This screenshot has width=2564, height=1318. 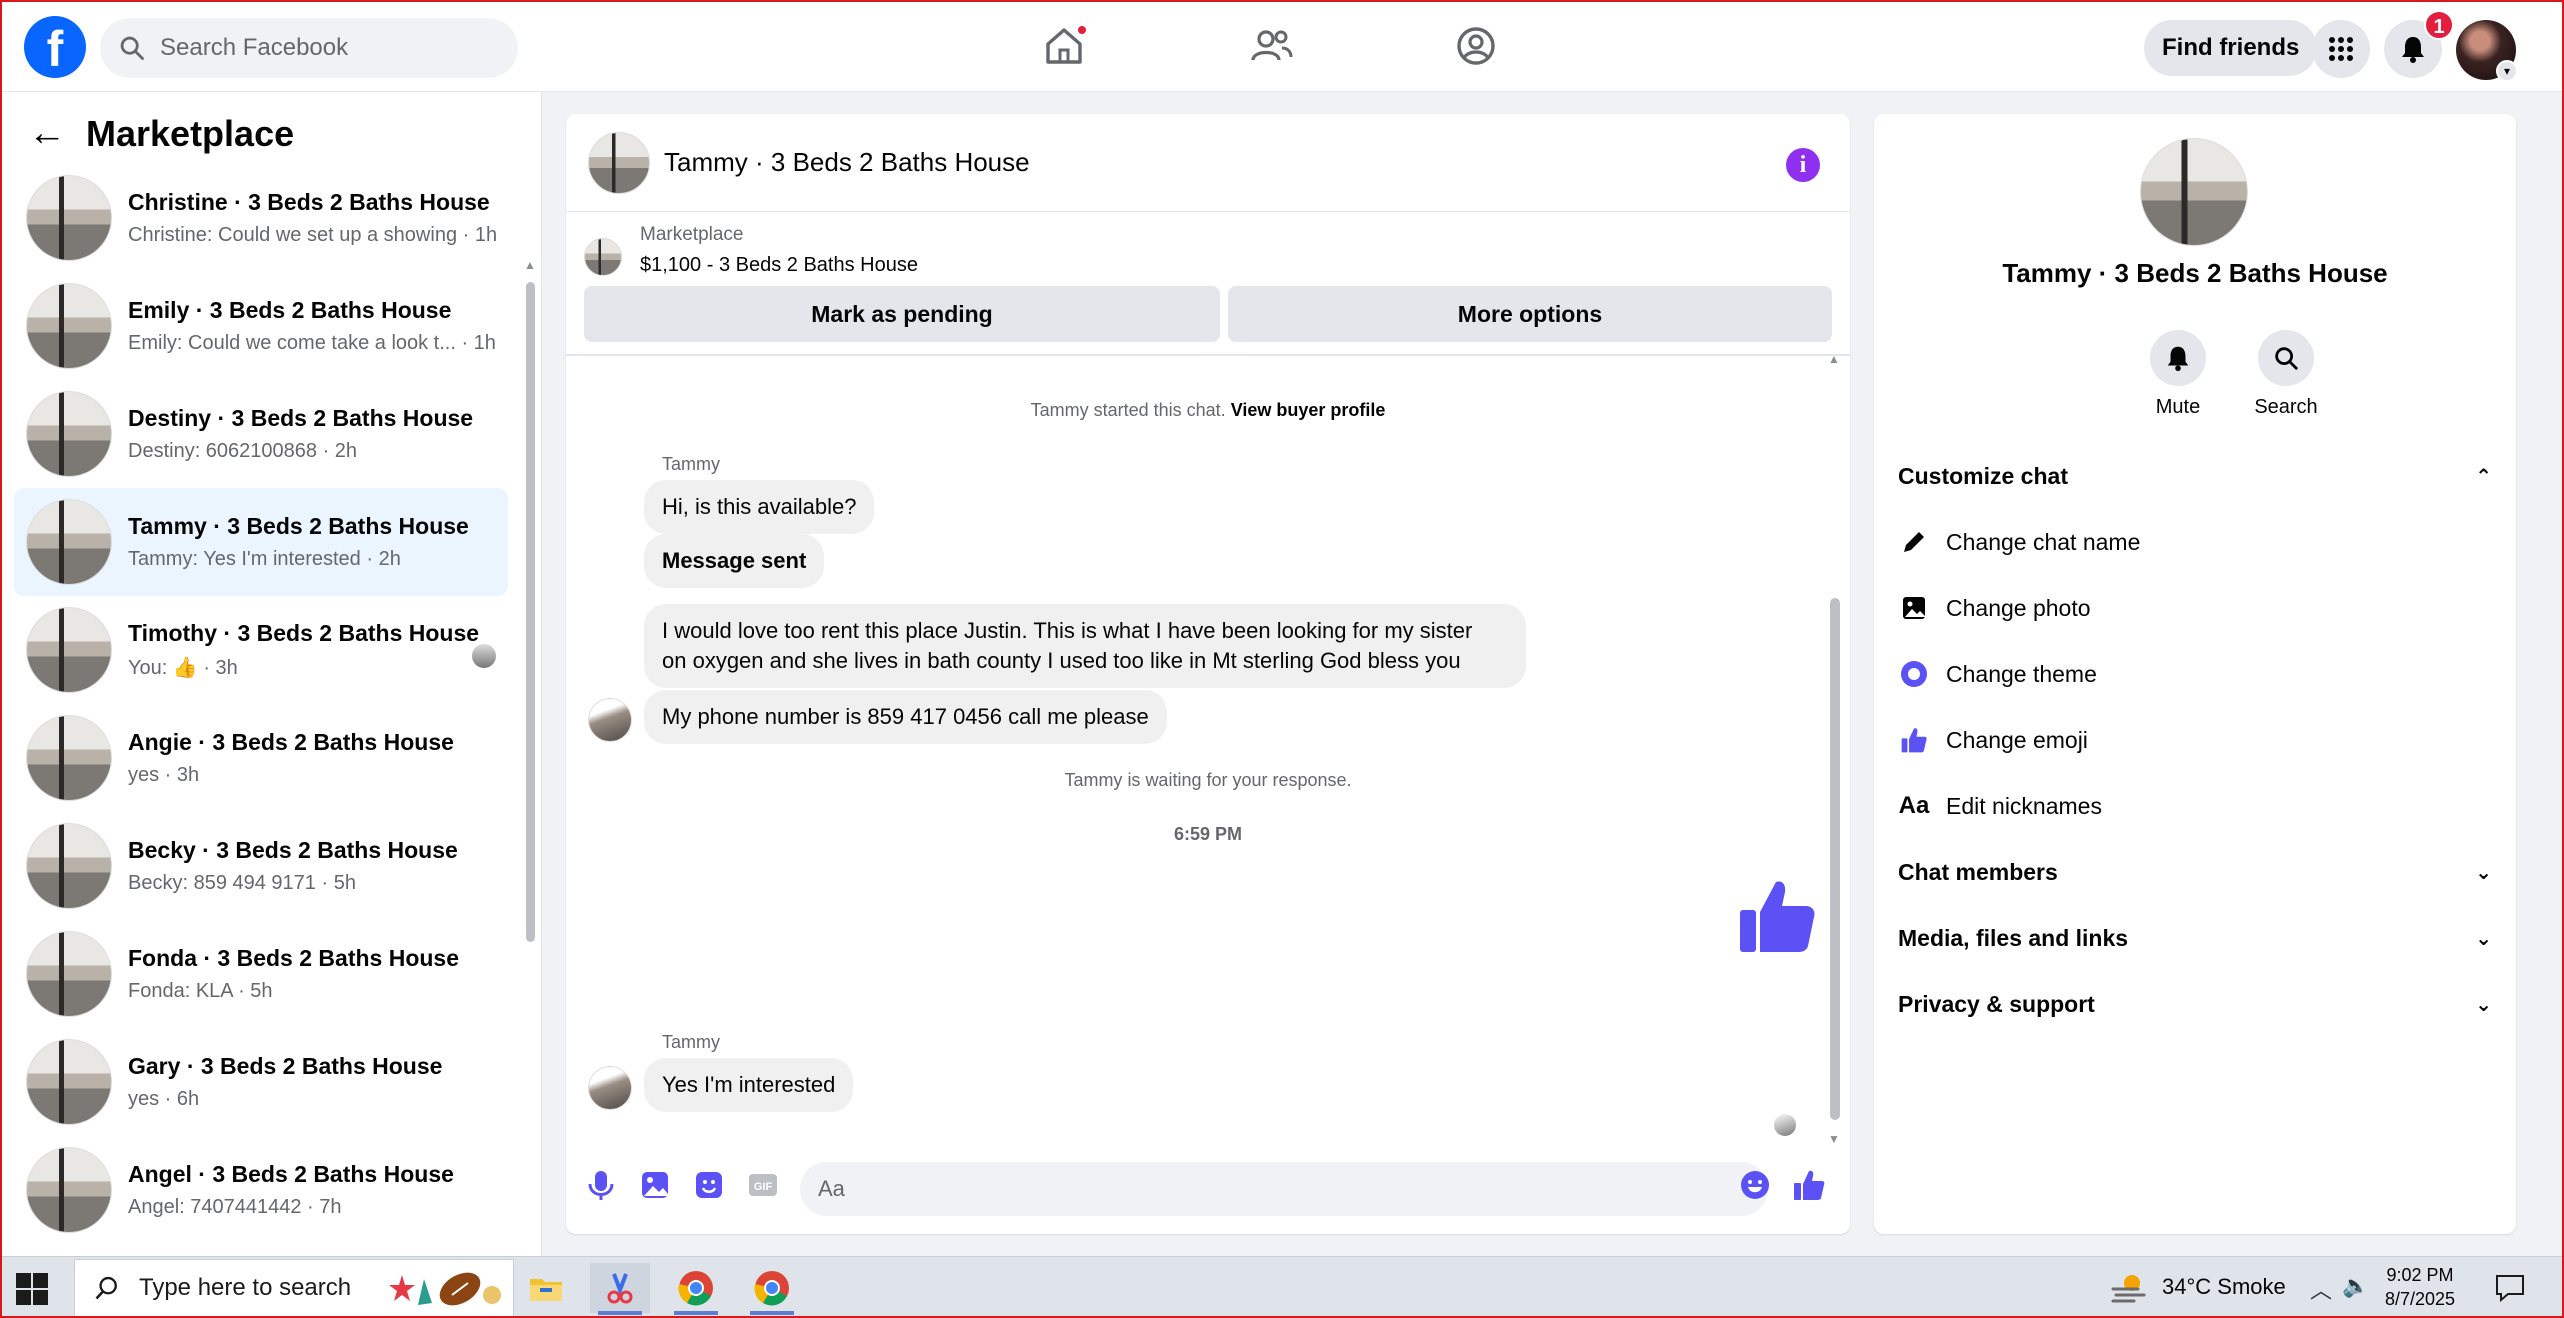 I want to click on home-icon, so click(x=1064, y=46).